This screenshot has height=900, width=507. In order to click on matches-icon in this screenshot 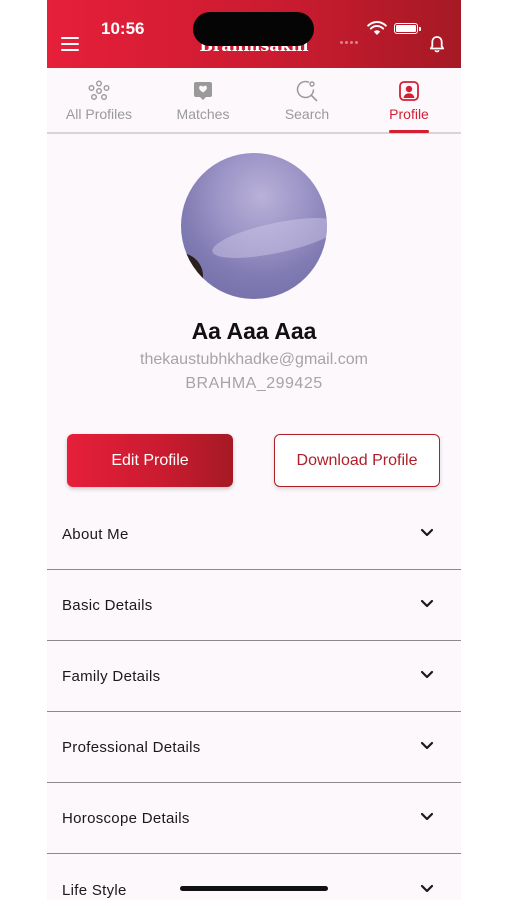, I will do `click(203, 91)`.